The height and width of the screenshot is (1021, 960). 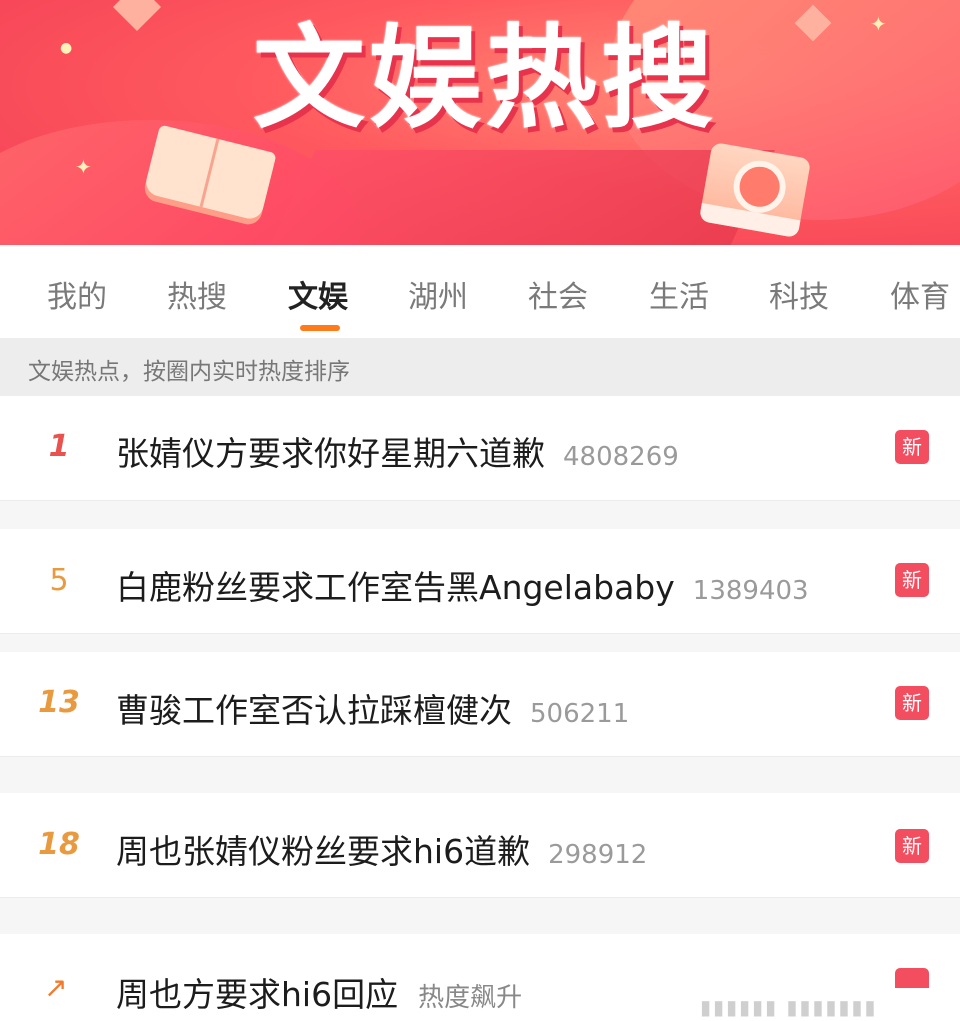 I want to click on tab-huzhou: 湖州, so click(x=438, y=294).